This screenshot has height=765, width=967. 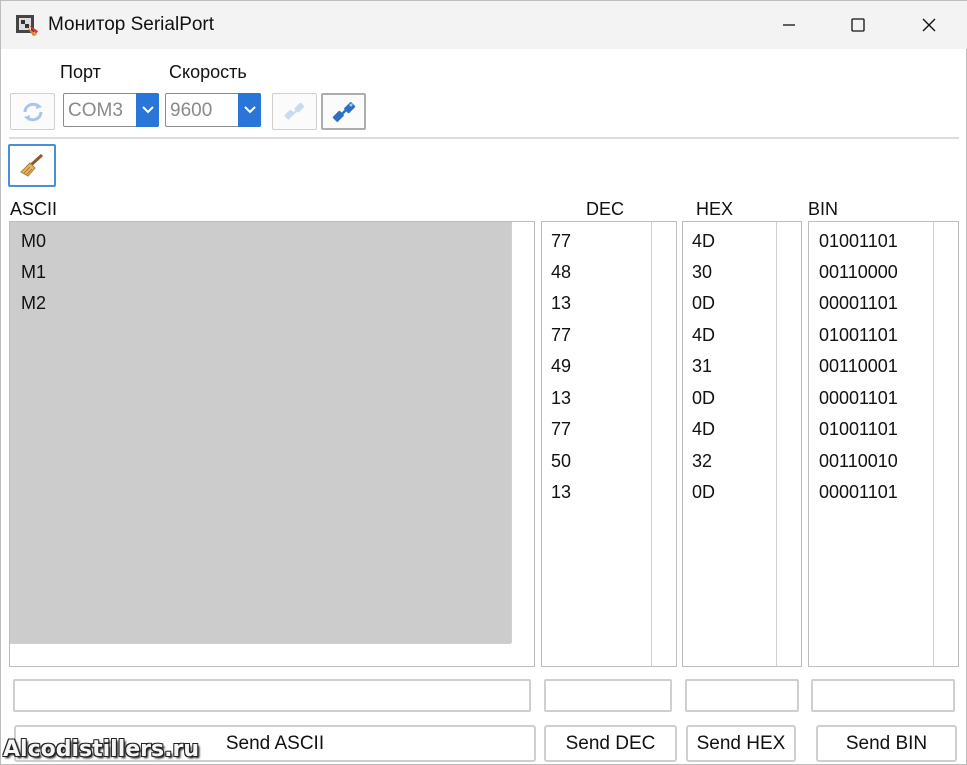 What do you see at coordinates (561, 366) in the screenshot?
I see `list-item: 49` at bounding box center [561, 366].